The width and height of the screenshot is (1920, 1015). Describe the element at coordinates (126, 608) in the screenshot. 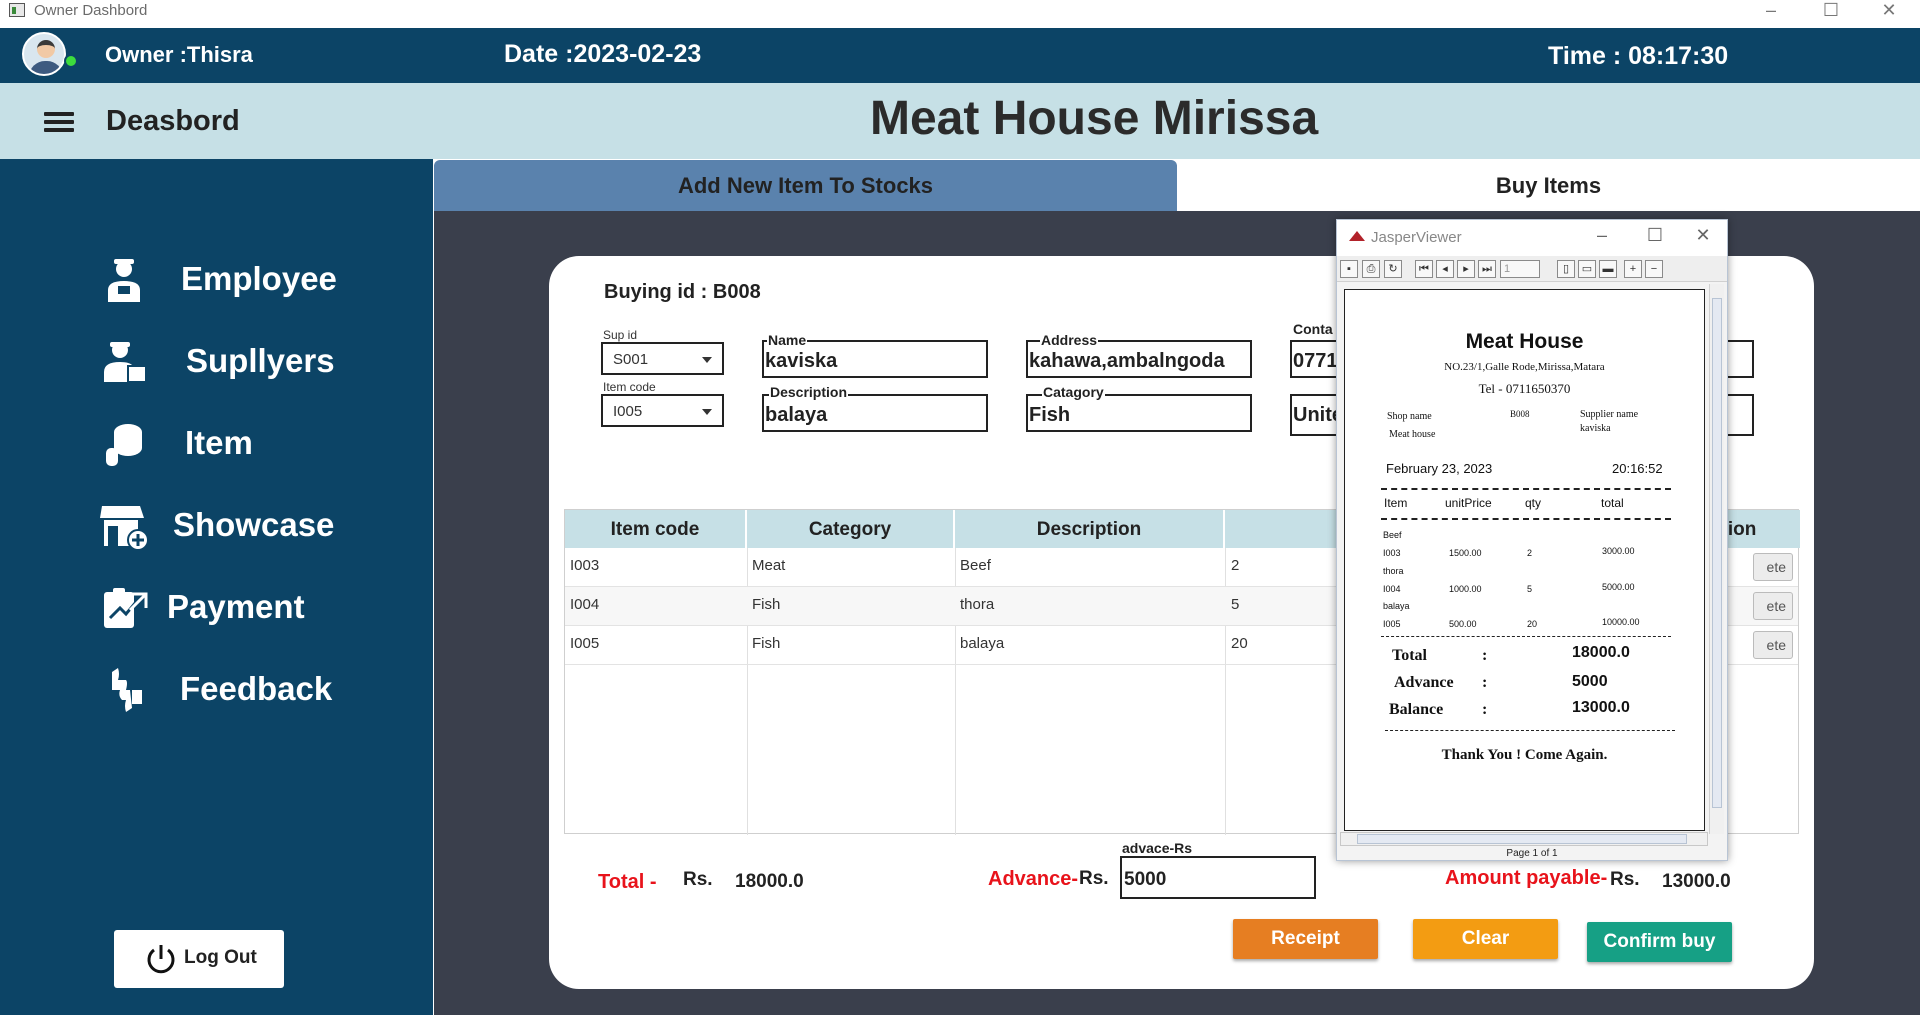

I see `payment-icon` at that location.